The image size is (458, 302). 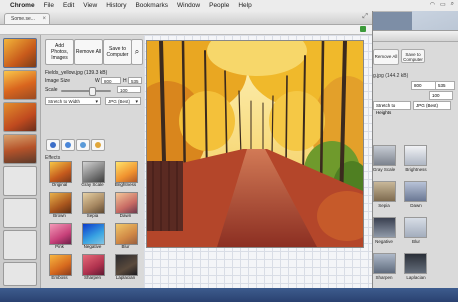 I want to click on close-icon: ×, so click(x=44, y=19).